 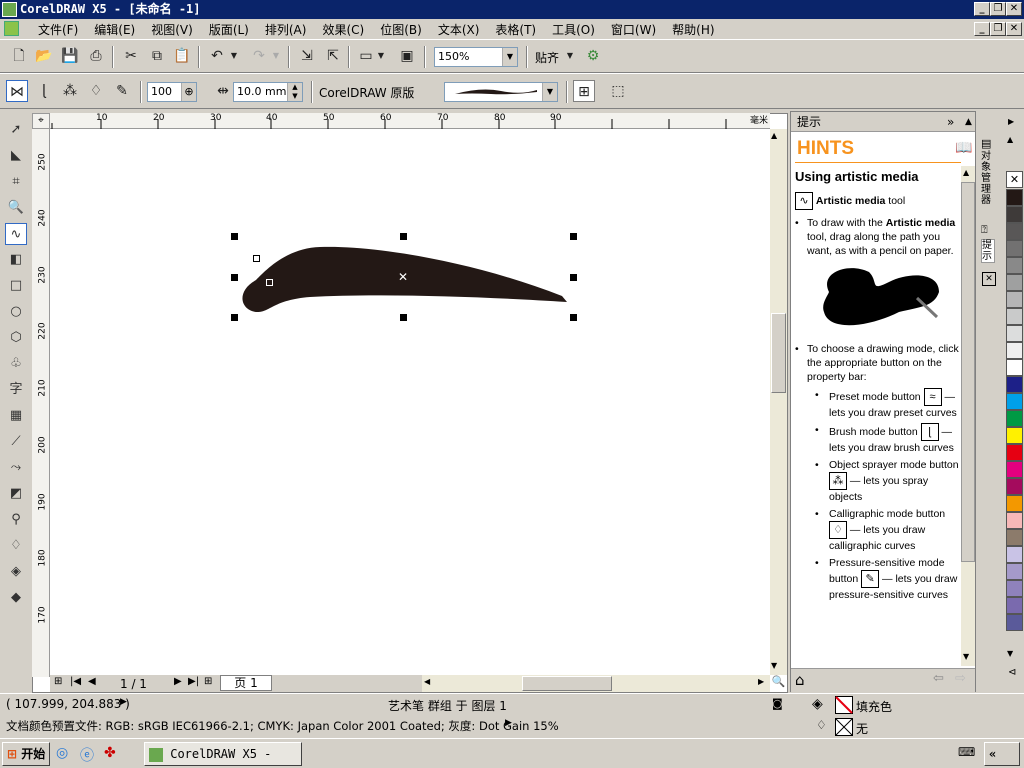 I want to click on ruler-origin-icon: ⌖, so click(x=41, y=121).